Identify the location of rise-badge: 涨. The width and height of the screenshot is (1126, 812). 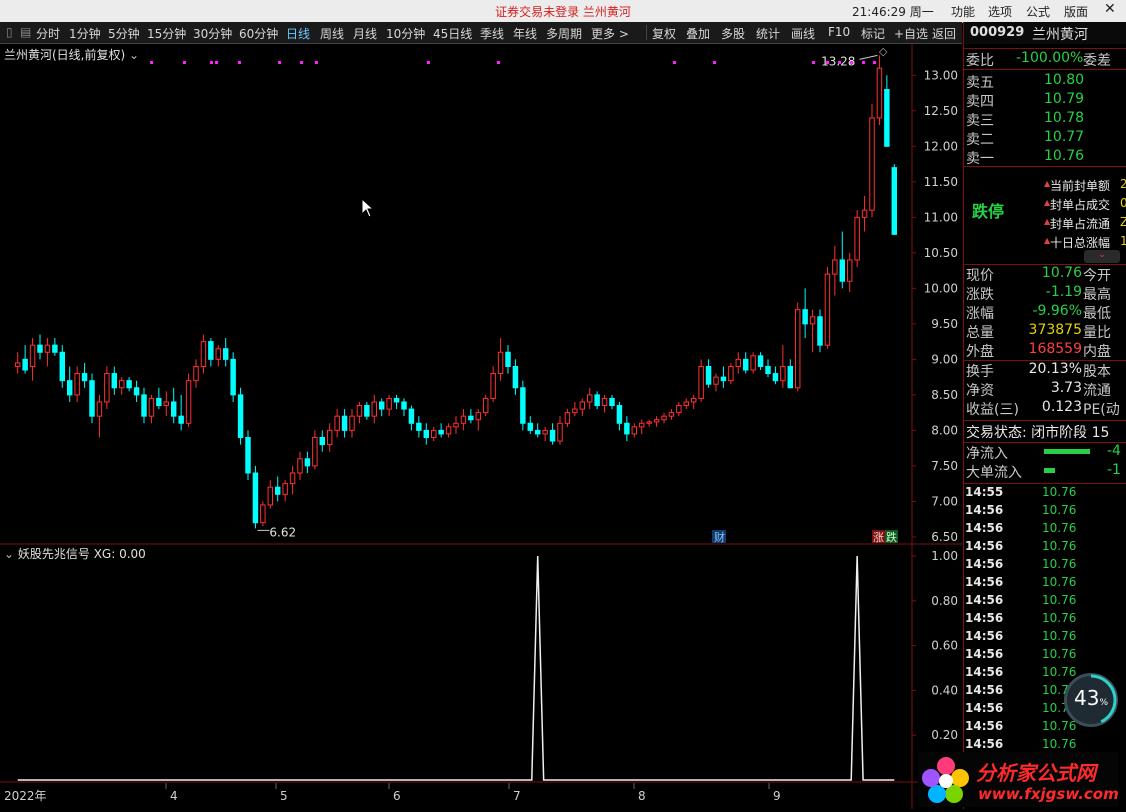
(878, 537).